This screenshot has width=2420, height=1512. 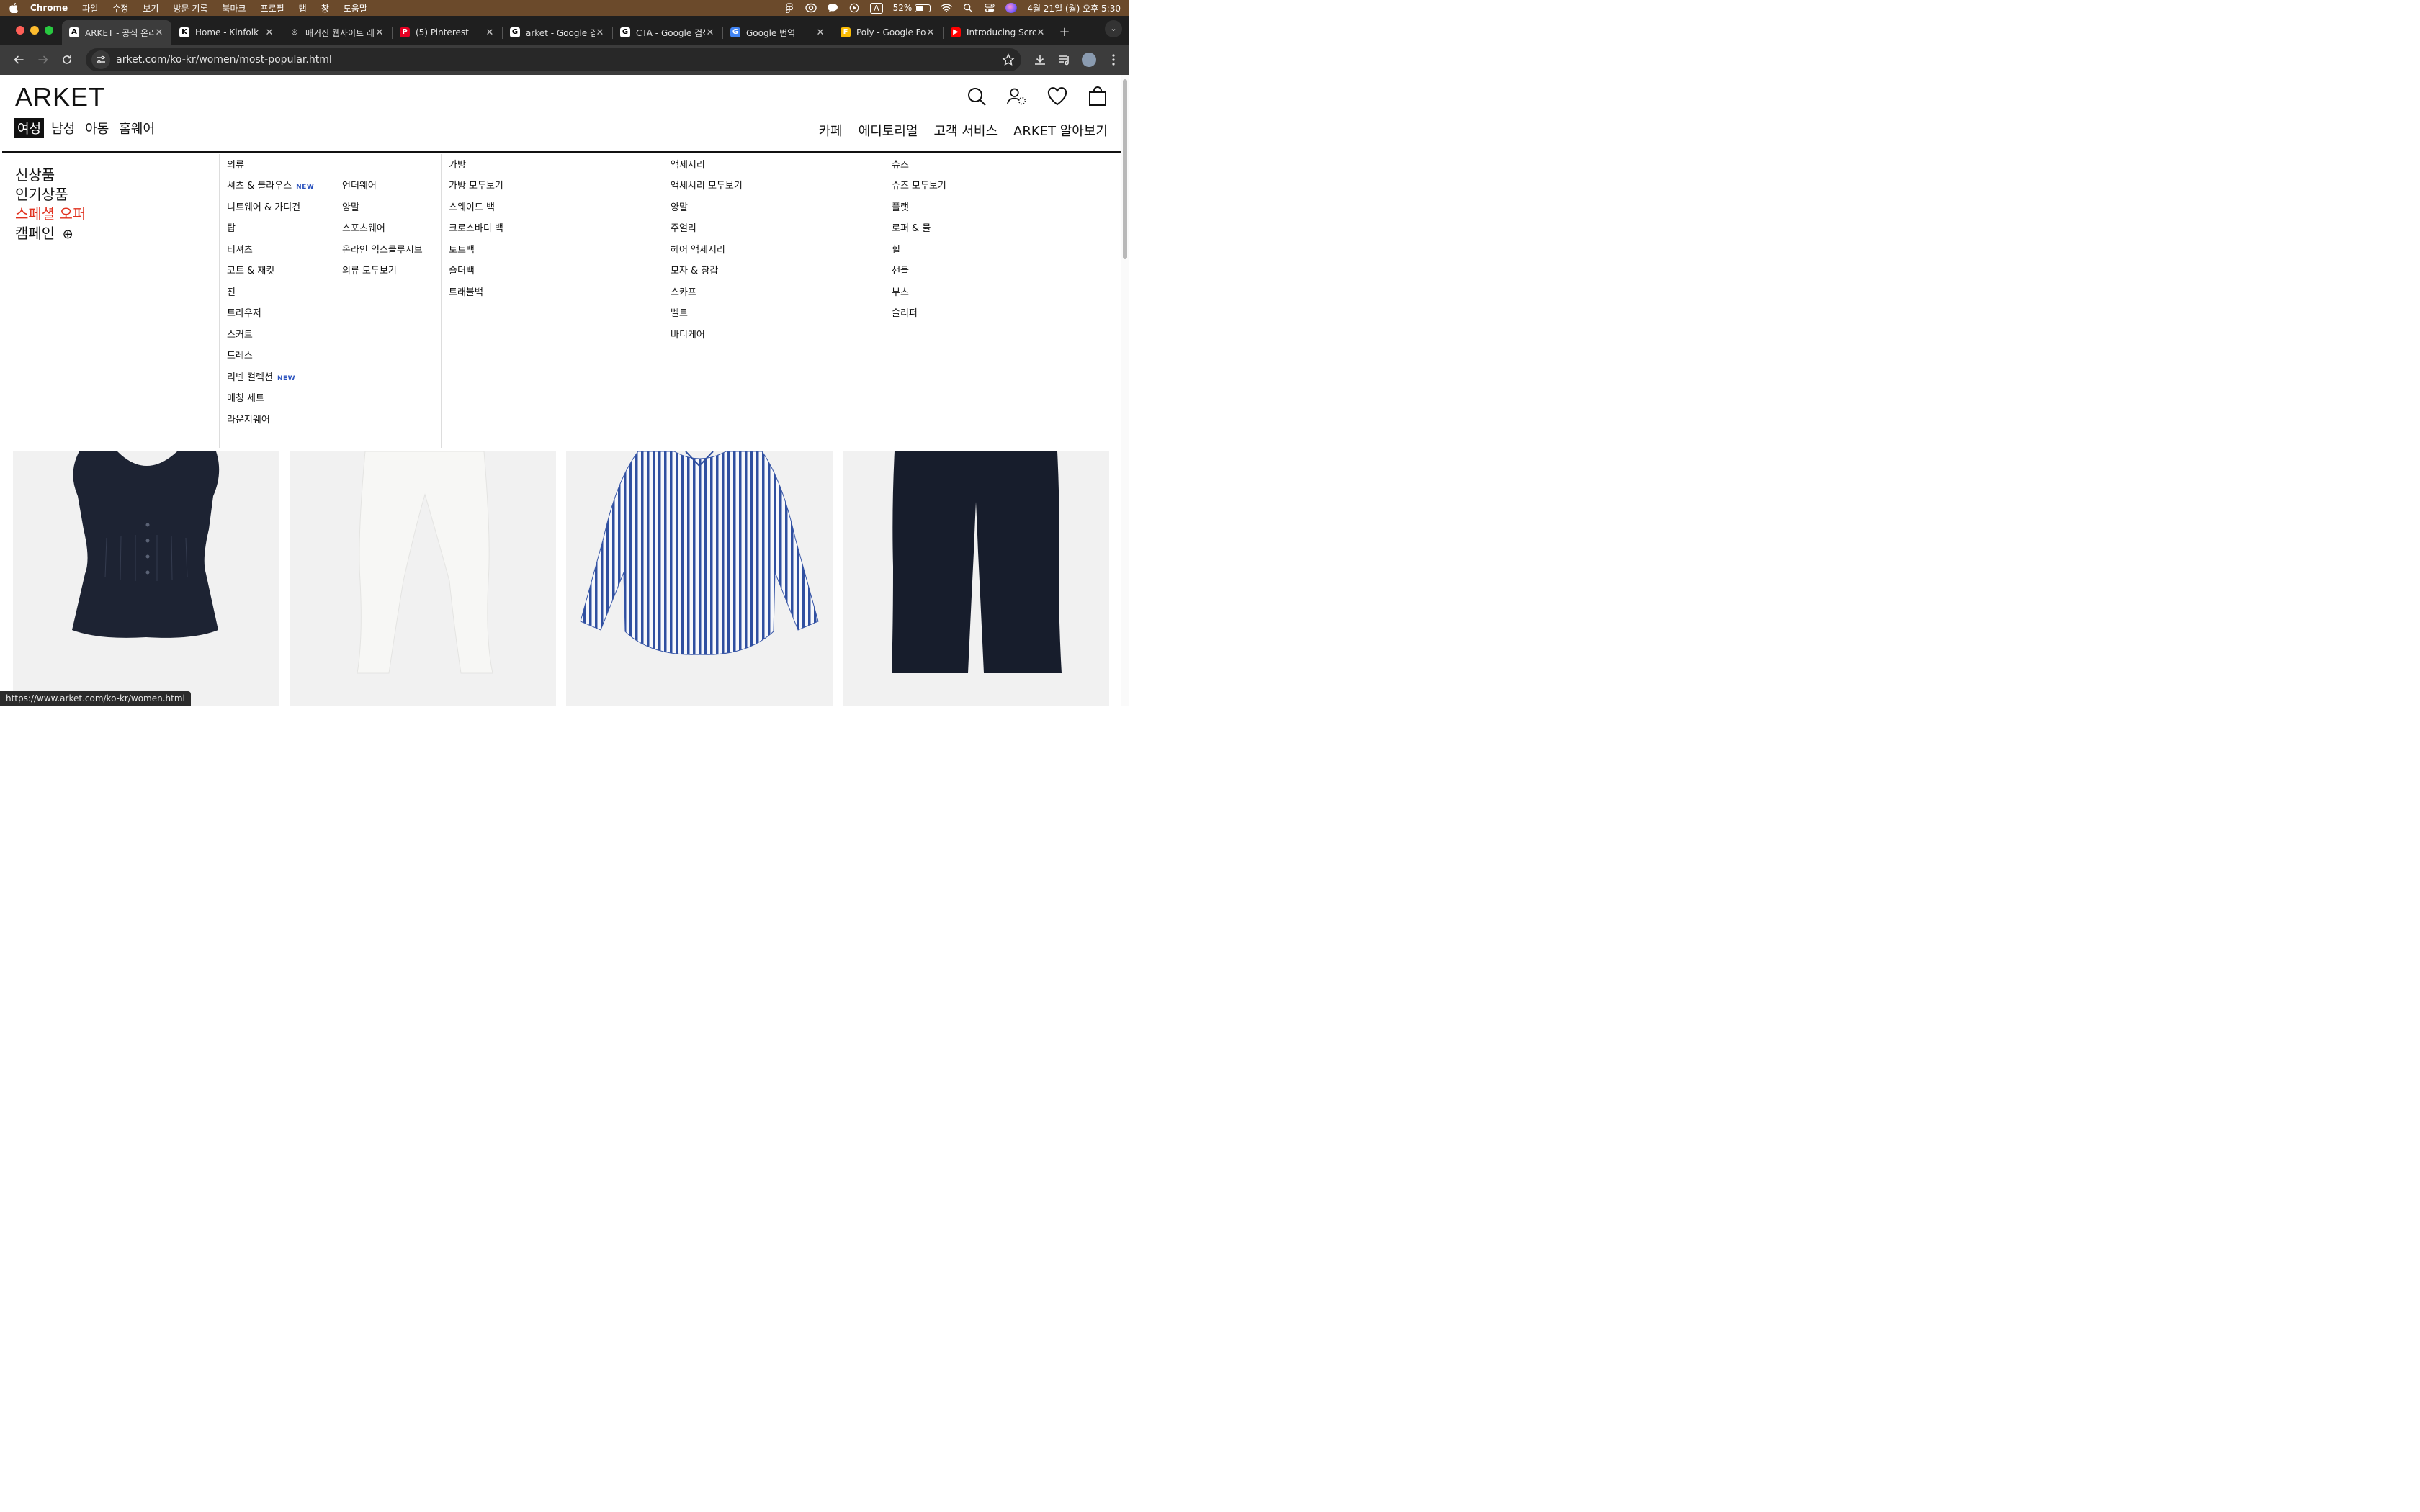 I want to click on nav-about-arket: ARKET 알아보기, so click(x=1060, y=130).